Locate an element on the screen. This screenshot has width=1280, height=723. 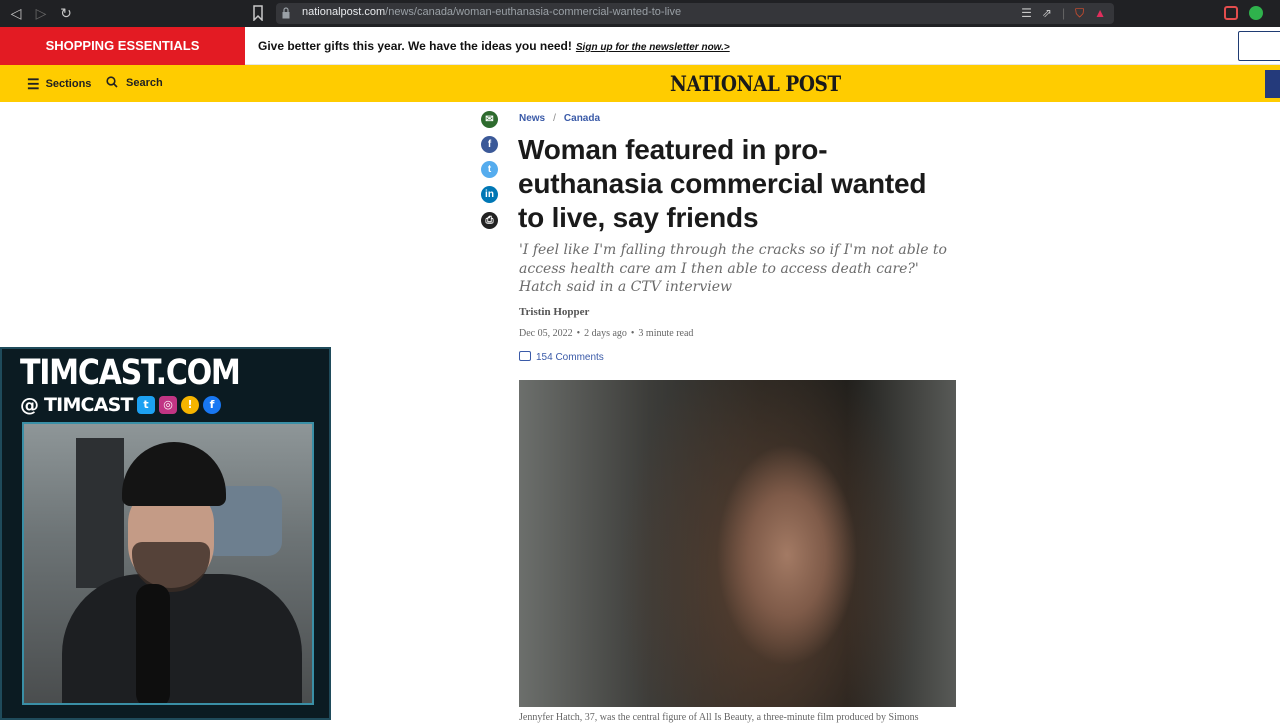
newsletter-link: Sign up for the newsletter now.> is located at coordinates (653, 47).